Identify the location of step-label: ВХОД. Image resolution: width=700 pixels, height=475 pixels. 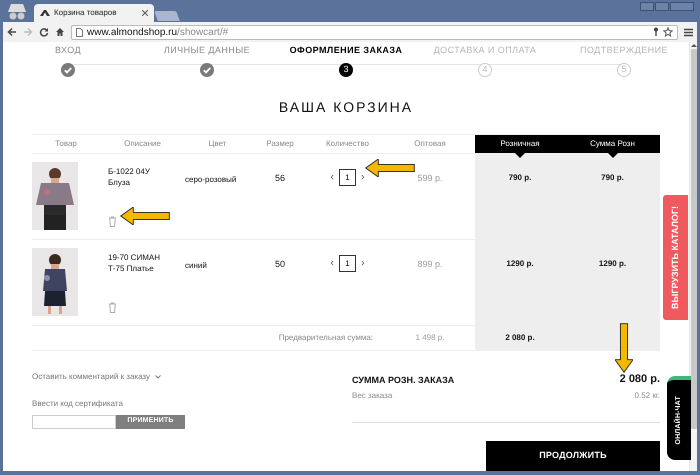
(67, 51).